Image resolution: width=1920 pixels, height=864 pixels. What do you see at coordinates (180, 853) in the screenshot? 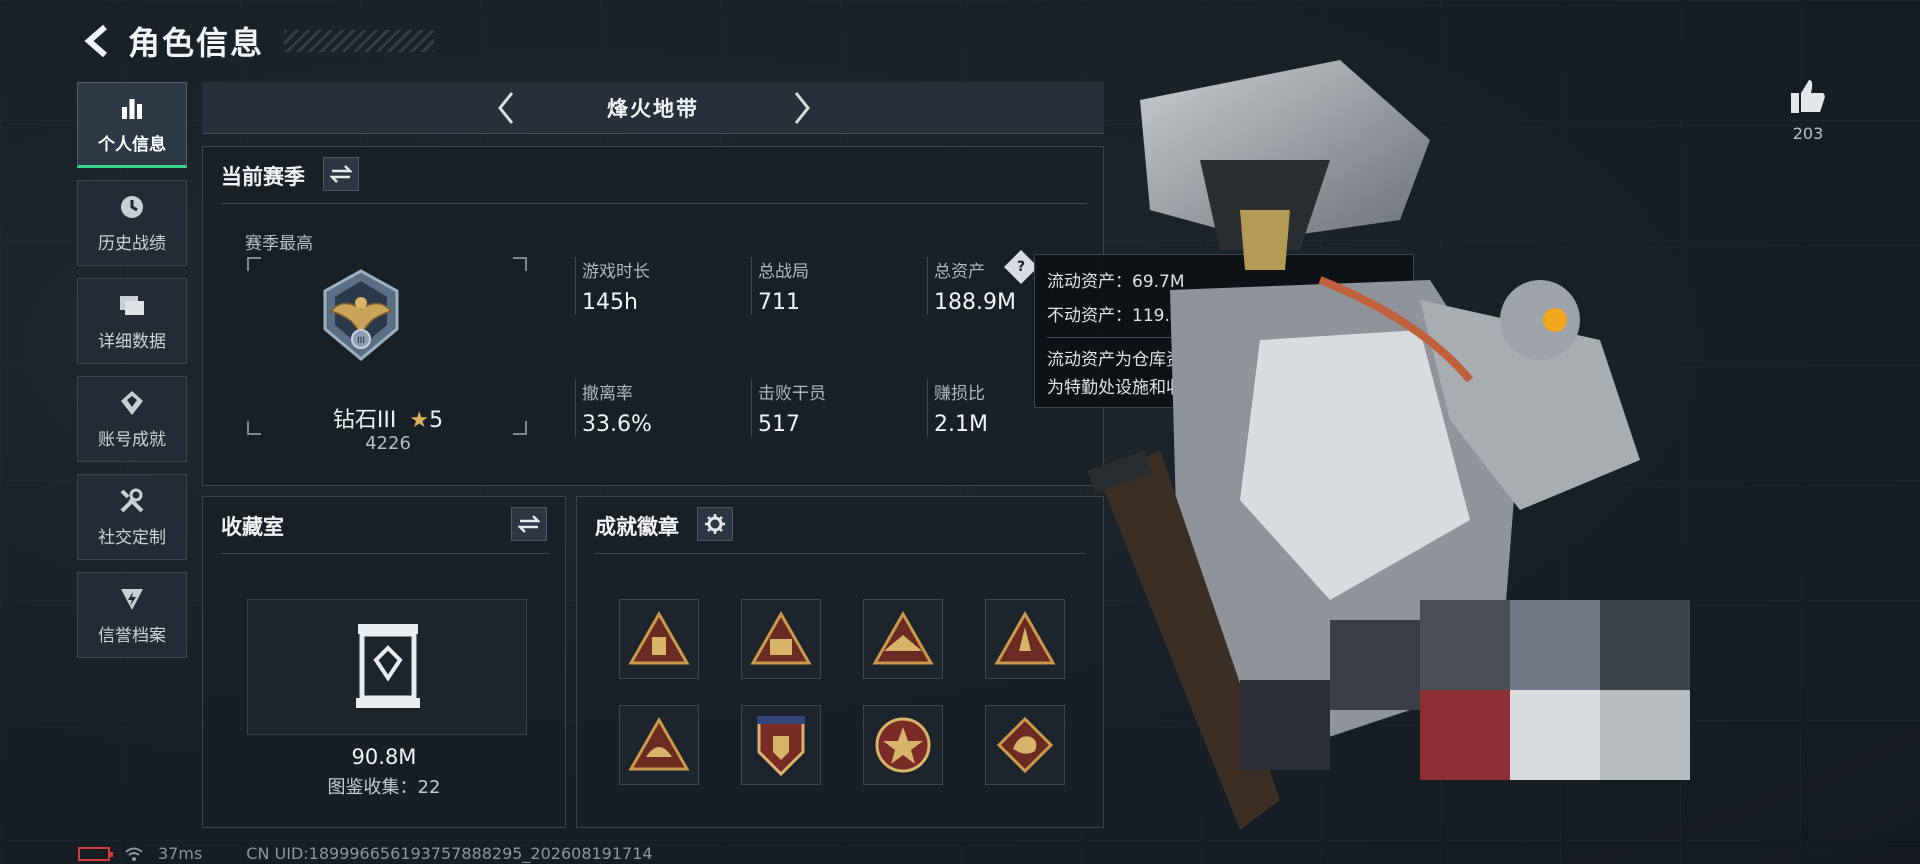
I see `ping-value: 37ms` at bounding box center [180, 853].